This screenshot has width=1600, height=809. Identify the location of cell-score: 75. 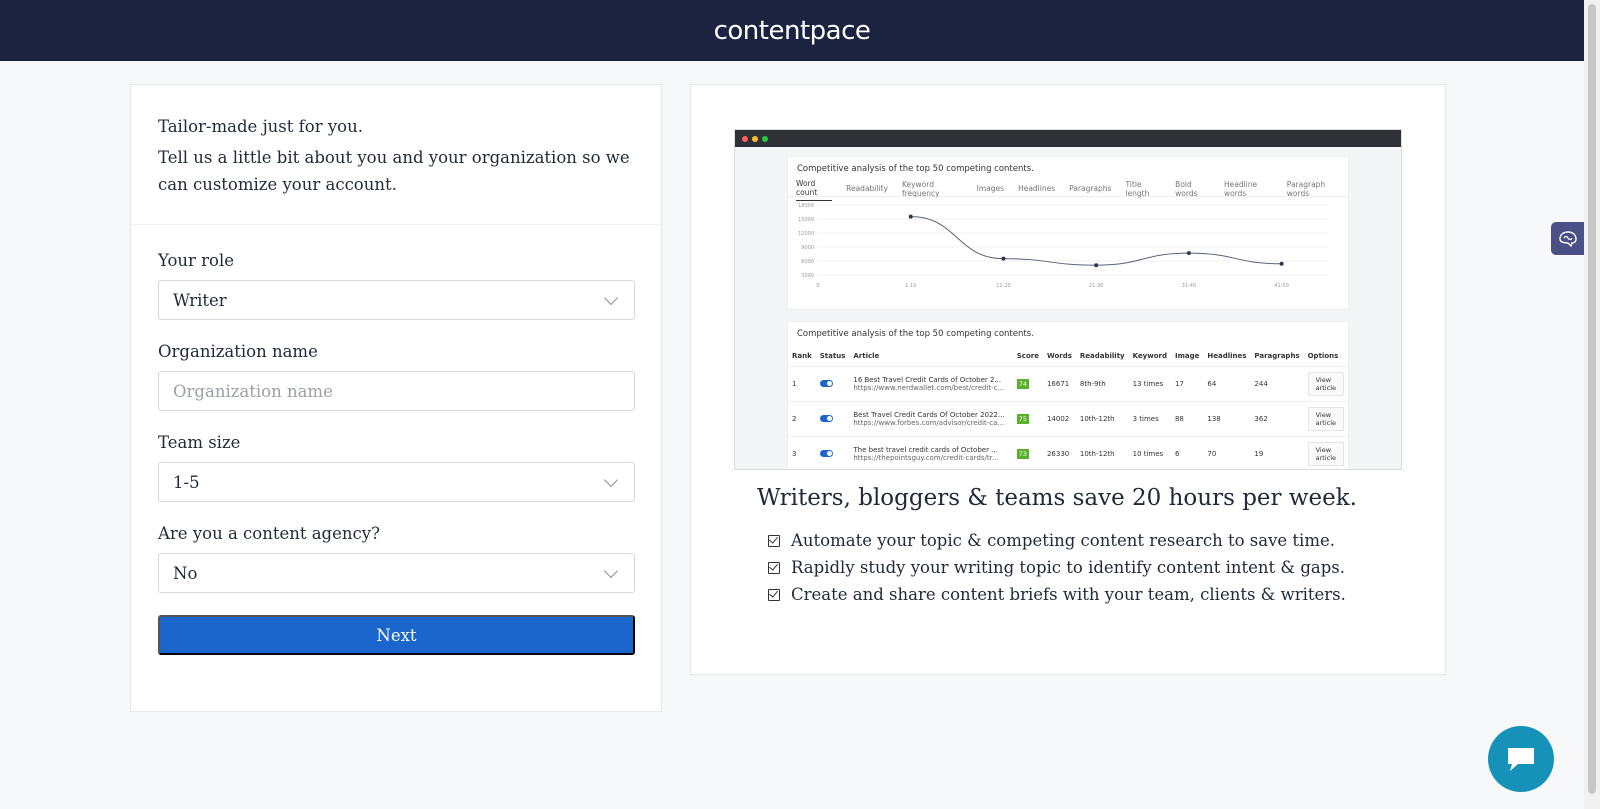
(1027, 419).